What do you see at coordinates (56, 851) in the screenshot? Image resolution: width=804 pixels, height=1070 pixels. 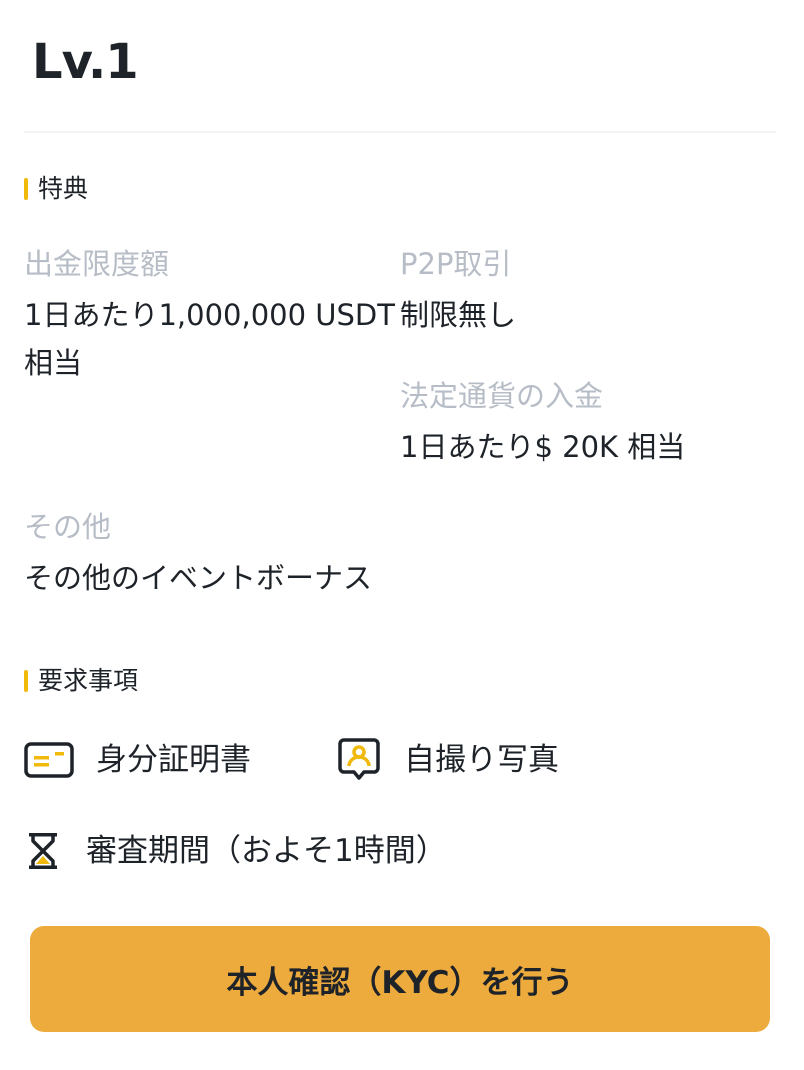 I see `hourglass-icon` at bounding box center [56, 851].